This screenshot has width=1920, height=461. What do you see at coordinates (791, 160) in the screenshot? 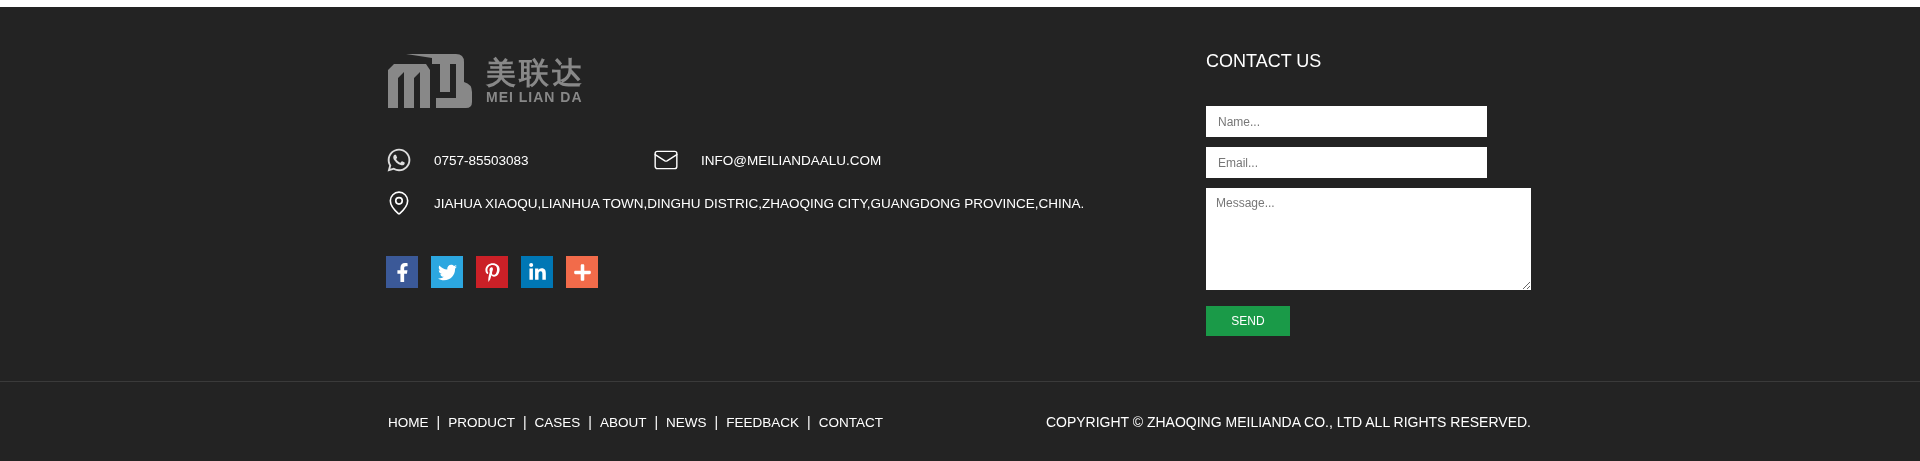
I see `email-link: INFO@MEILIANDAALU.COM` at bounding box center [791, 160].